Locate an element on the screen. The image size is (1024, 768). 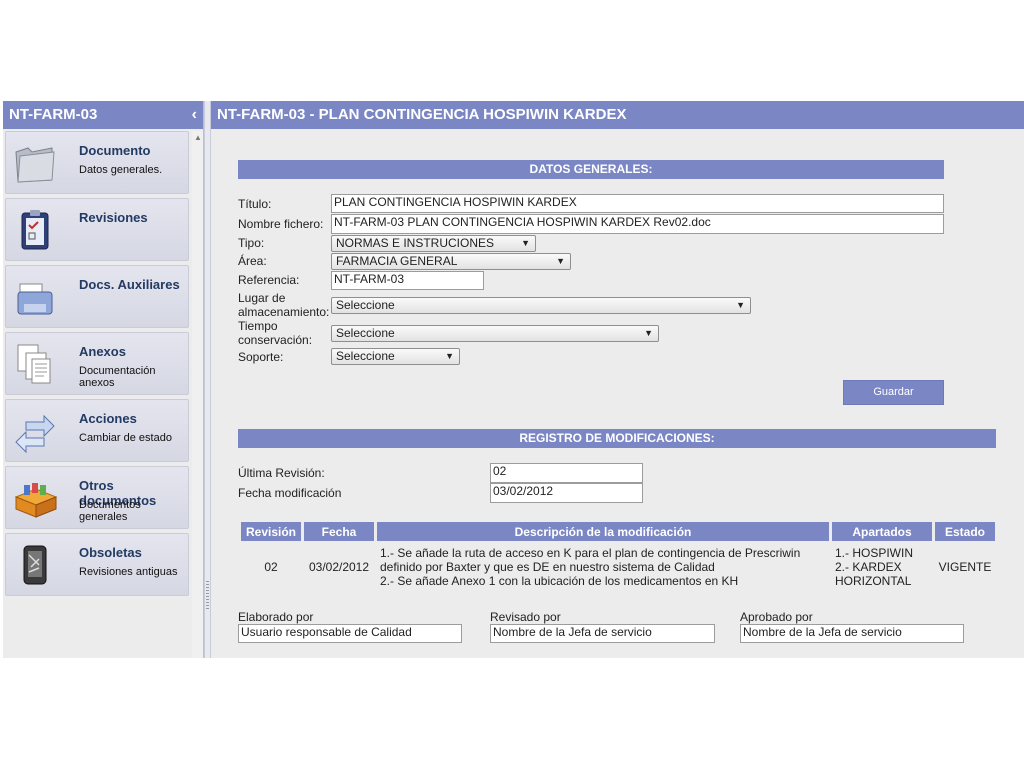
cell-revision: 02 is located at coordinates (271, 567).